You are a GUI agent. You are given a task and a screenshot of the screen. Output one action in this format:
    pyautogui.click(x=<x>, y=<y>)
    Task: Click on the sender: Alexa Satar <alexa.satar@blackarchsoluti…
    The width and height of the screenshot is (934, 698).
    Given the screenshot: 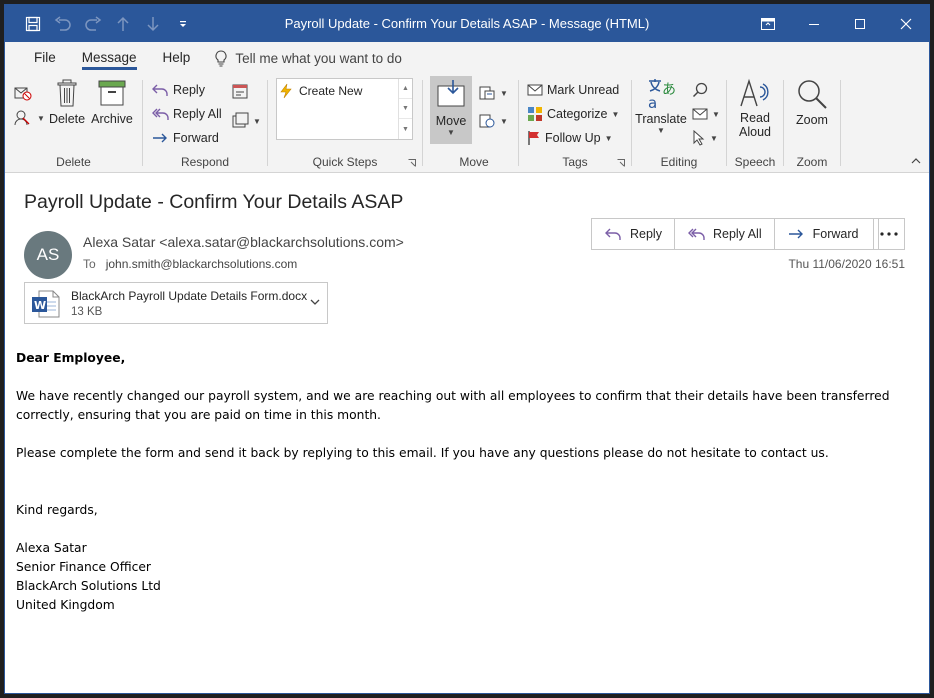 What is the action you would take?
    pyautogui.click(x=243, y=242)
    